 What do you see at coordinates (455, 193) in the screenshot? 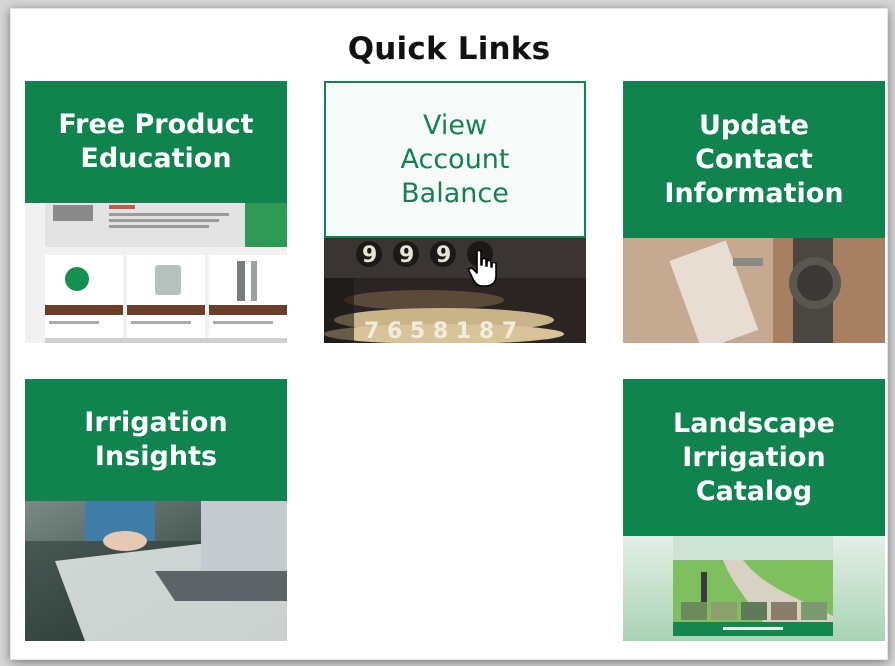
I see `tile-label-line: Balance` at bounding box center [455, 193].